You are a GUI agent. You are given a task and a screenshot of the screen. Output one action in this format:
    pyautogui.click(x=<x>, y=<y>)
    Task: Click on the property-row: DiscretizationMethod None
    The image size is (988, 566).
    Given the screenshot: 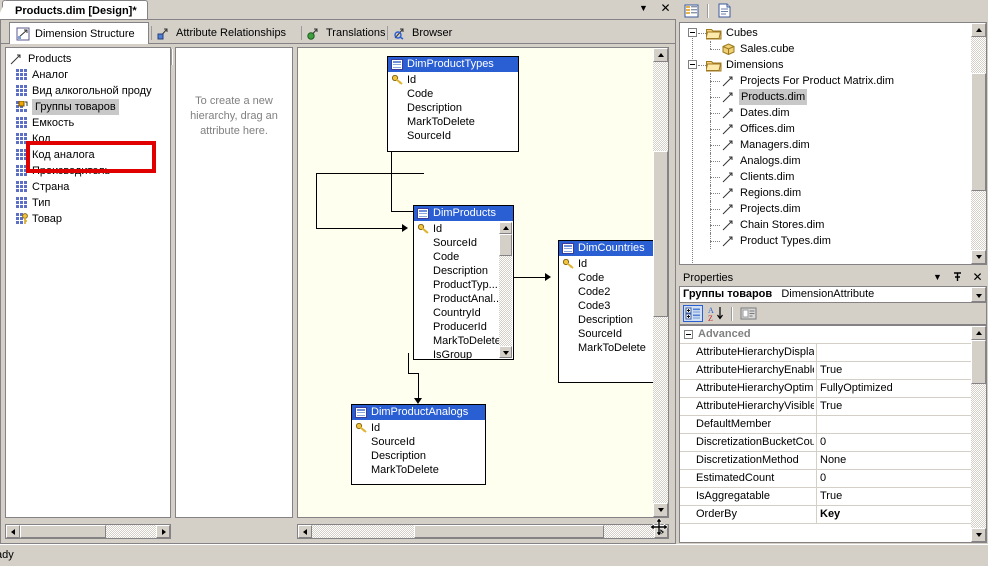 What is the action you would take?
    pyautogui.click(x=833, y=461)
    